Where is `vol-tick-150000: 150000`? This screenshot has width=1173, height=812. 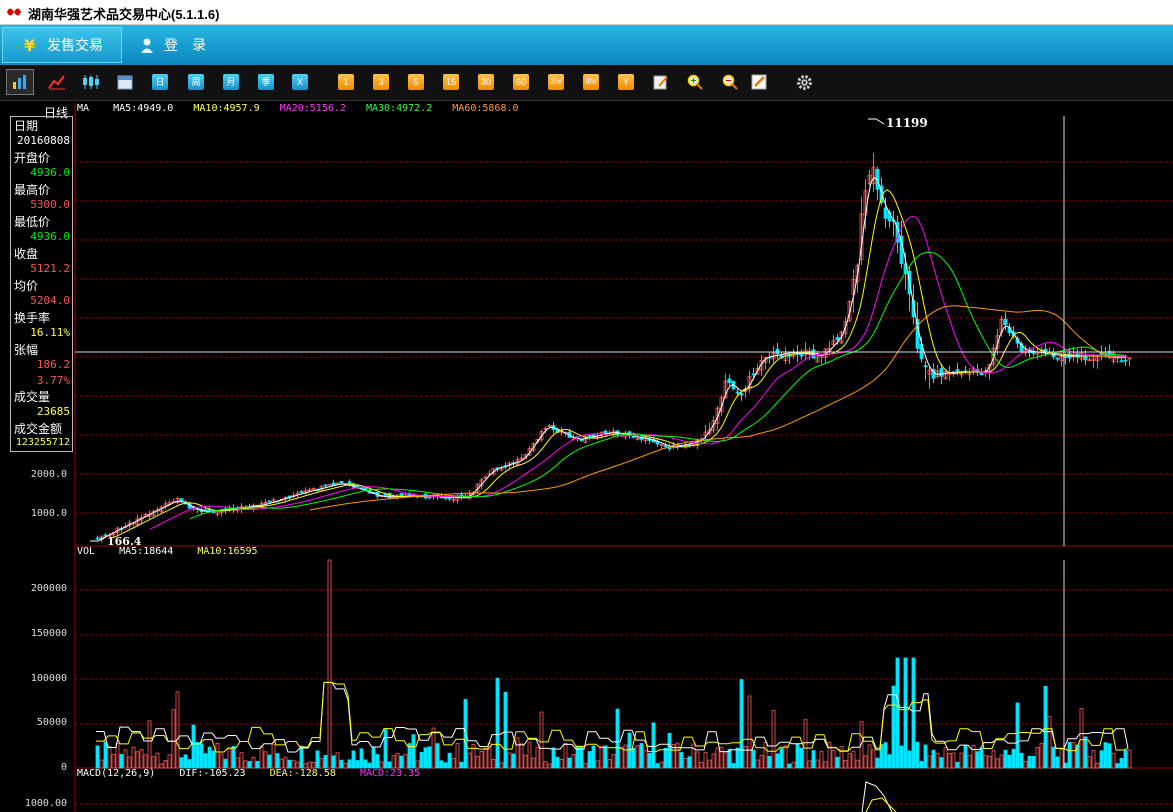
vol-tick-150000: 150000 is located at coordinates (48, 633).